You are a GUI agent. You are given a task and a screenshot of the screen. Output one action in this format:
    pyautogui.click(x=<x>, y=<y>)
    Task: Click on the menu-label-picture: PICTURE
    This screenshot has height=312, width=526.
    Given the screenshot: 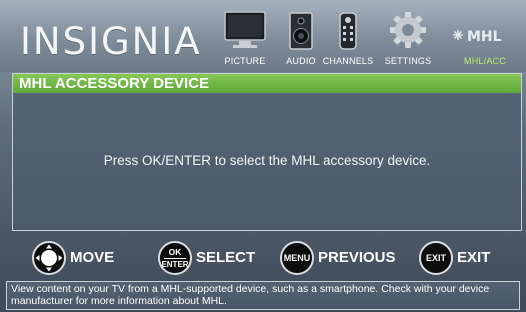 What is the action you would take?
    pyautogui.click(x=245, y=61)
    